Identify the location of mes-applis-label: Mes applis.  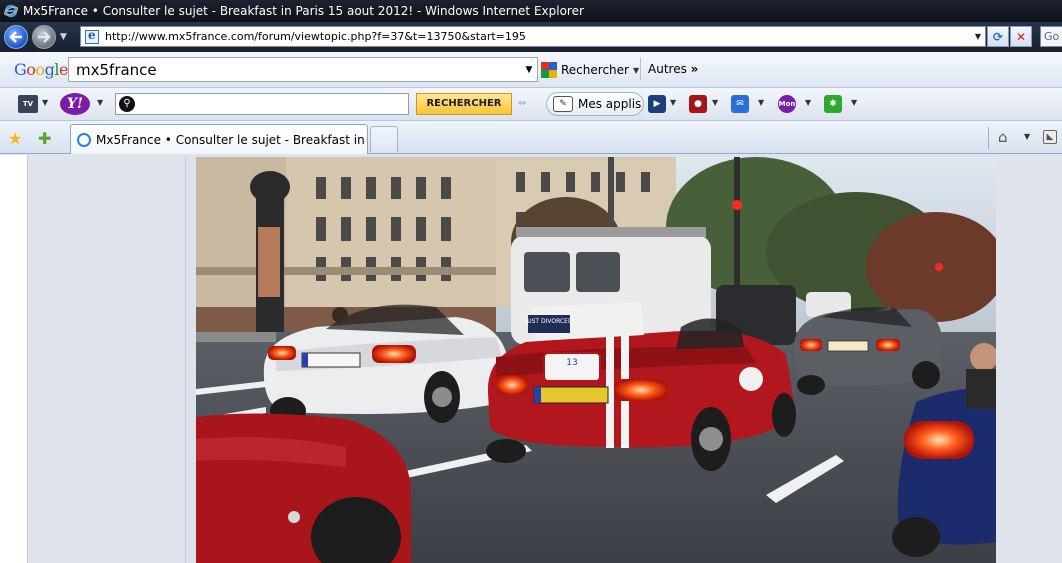
(610, 104).